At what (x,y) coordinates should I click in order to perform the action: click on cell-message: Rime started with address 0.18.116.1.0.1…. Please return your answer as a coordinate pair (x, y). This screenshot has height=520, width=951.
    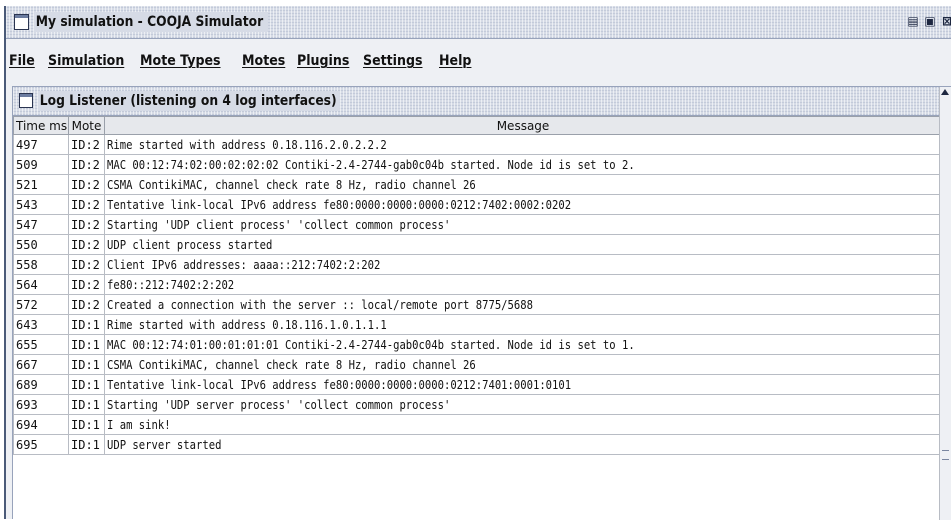
    Looking at the image, I should click on (522, 324).